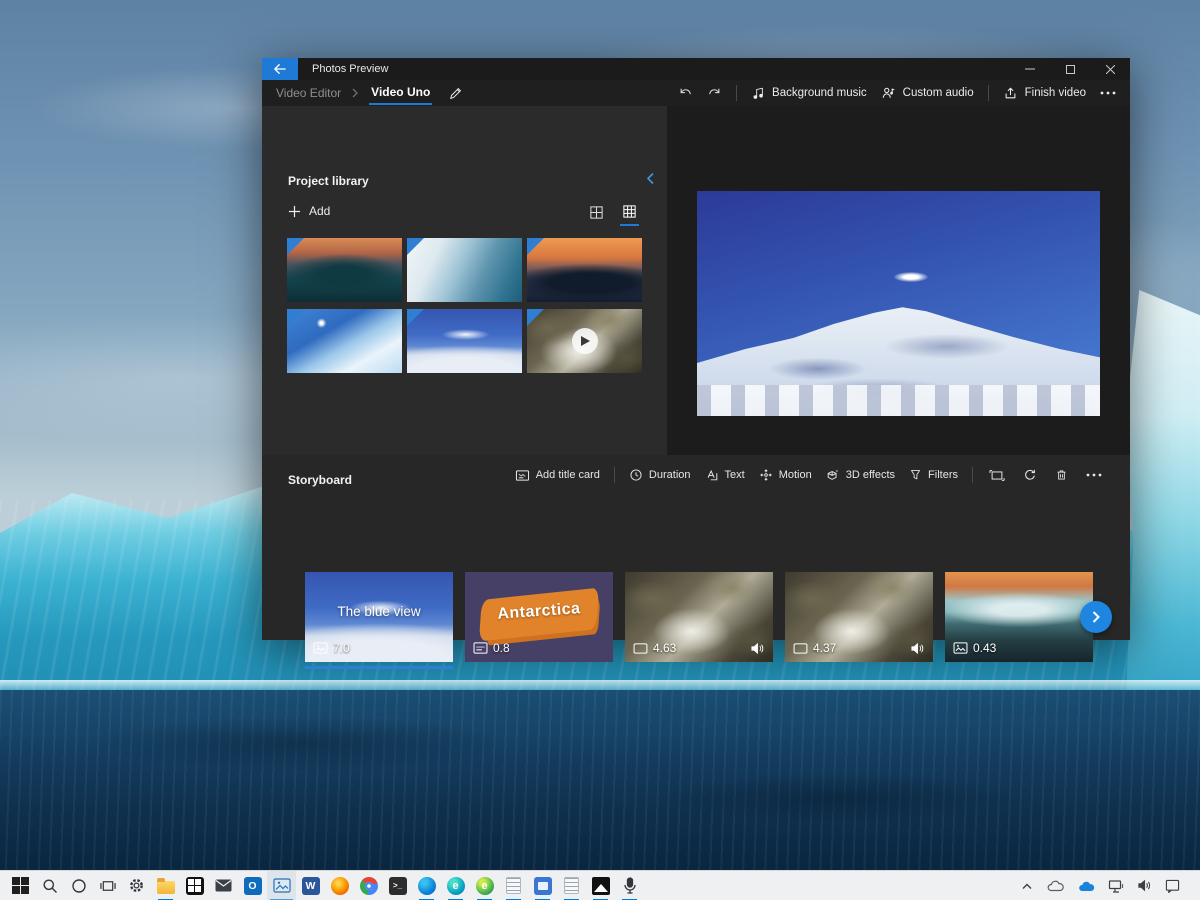 This screenshot has width=1200, height=900. I want to click on taskbar-command-prompt: >_, so click(397, 885).